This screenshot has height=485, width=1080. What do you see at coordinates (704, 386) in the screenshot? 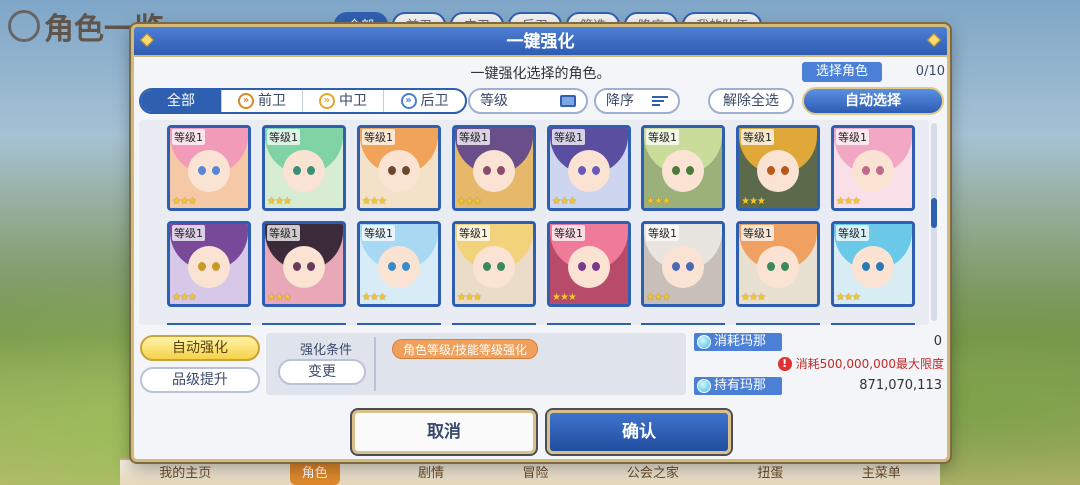
I see `mana-coin-icon` at bounding box center [704, 386].